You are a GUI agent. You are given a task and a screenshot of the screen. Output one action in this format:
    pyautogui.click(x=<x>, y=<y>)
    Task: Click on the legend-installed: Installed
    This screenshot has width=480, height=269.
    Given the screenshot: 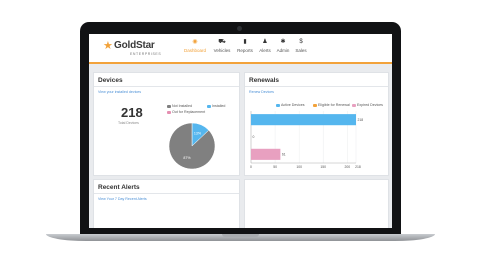 What is the action you would take?
    pyautogui.click(x=216, y=106)
    